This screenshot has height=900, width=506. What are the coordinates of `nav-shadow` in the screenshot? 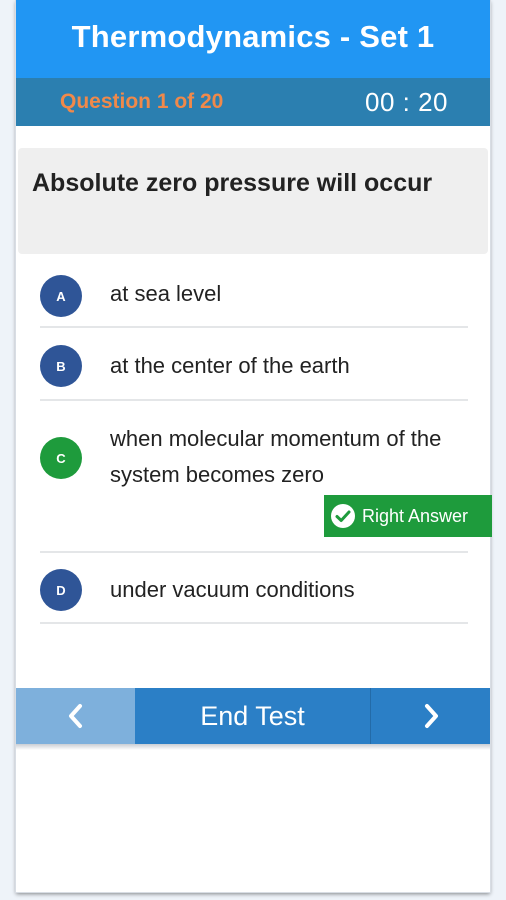 It's located at (253, 747).